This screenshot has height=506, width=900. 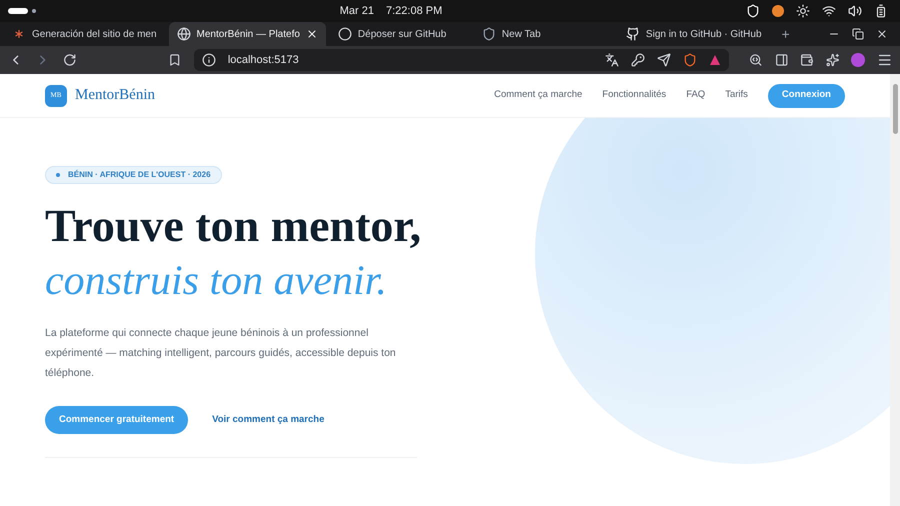 I want to click on send-icon, so click(x=664, y=60).